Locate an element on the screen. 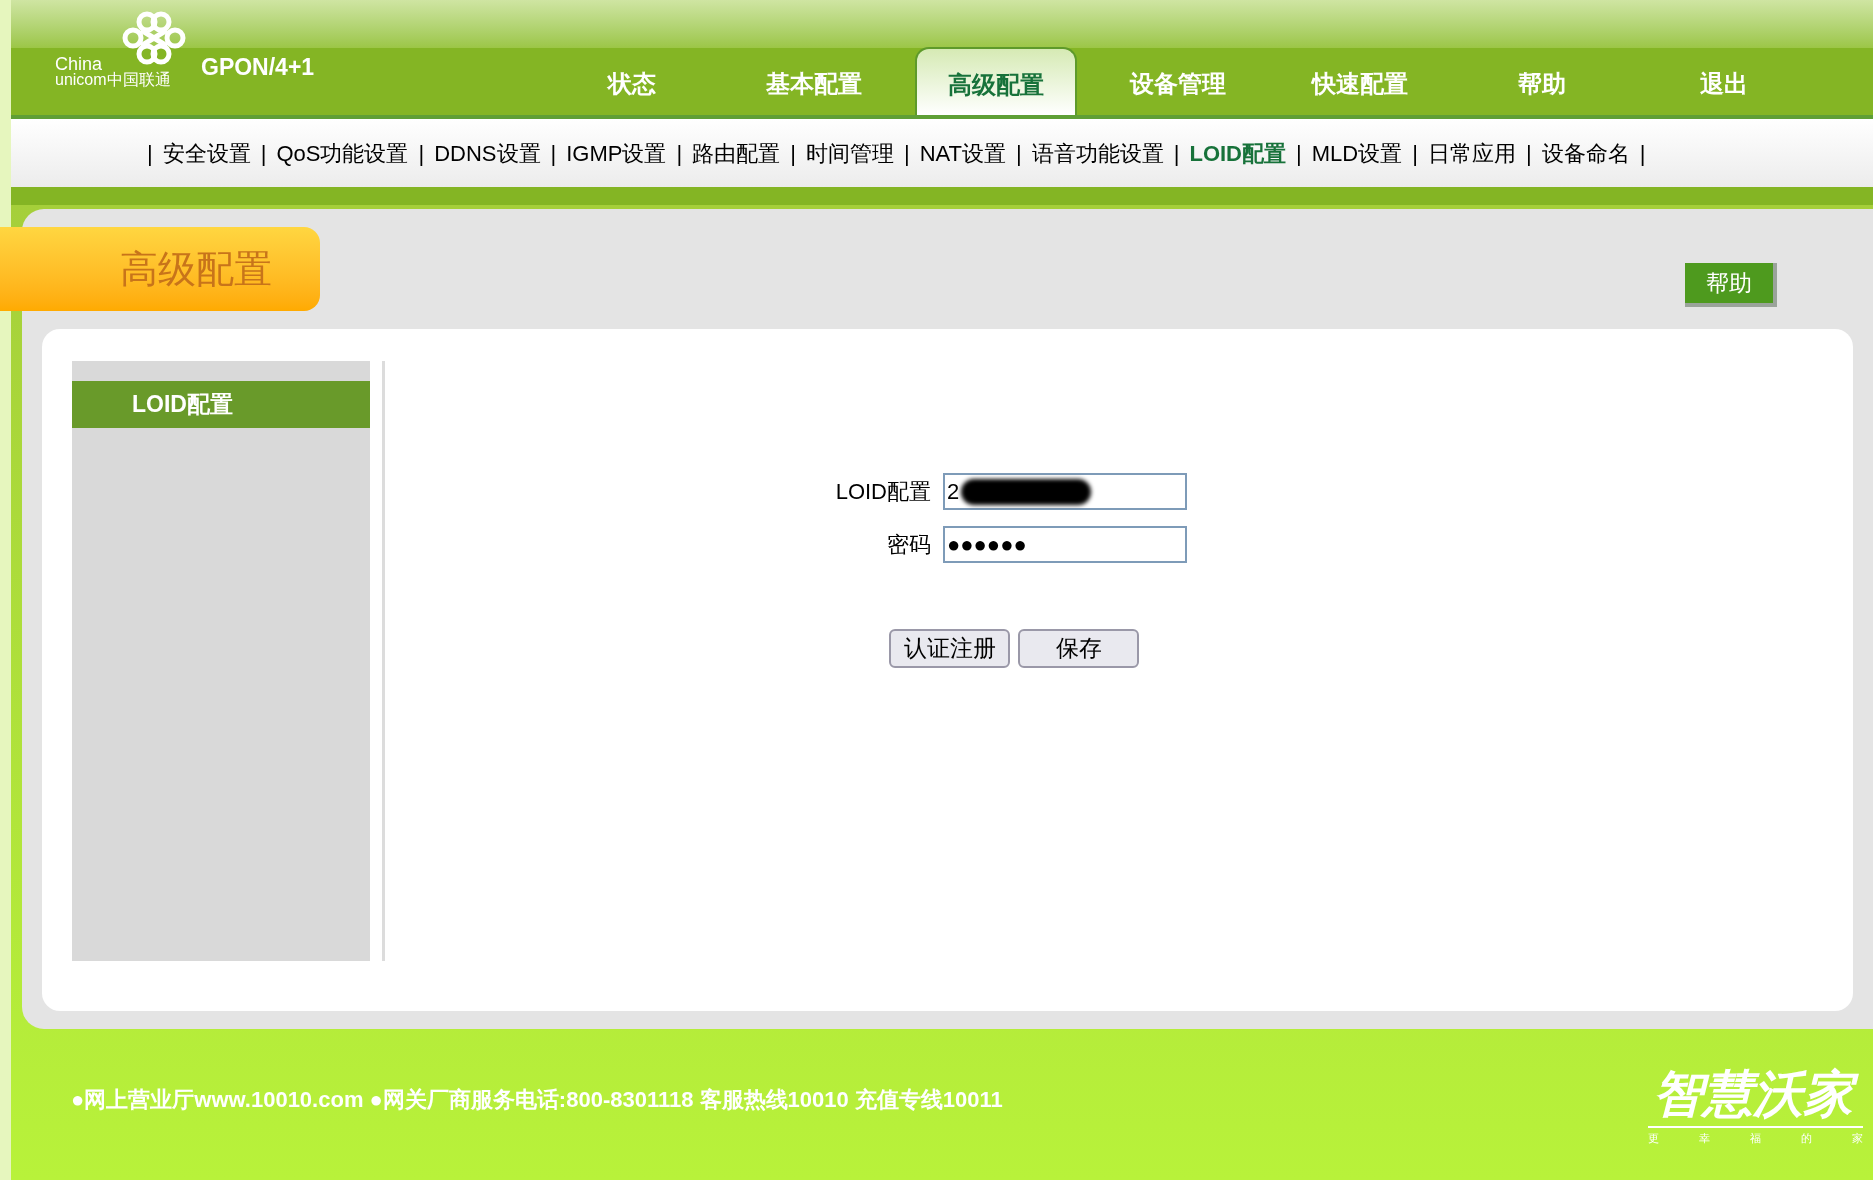 This screenshot has width=1873, height=1180. sub-nav-link: DDNS设置 is located at coordinates (487, 153).